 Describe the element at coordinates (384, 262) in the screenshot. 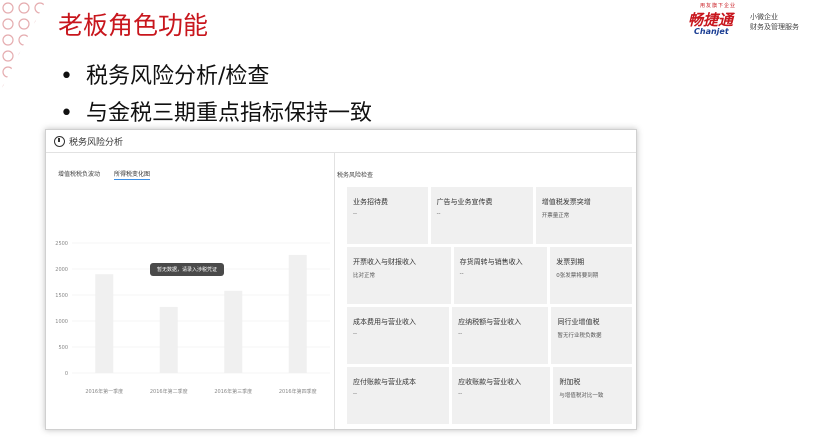

I see `risk-card-label: 开票收入与财报收入` at that location.